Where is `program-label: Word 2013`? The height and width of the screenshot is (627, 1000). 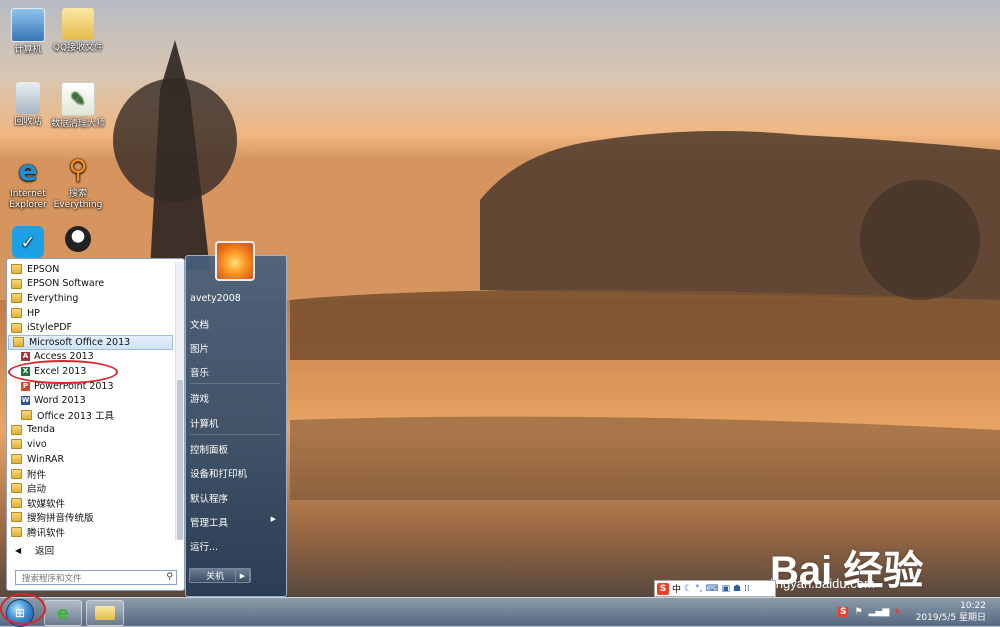 program-label: Word 2013 is located at coordinates (60, 401).